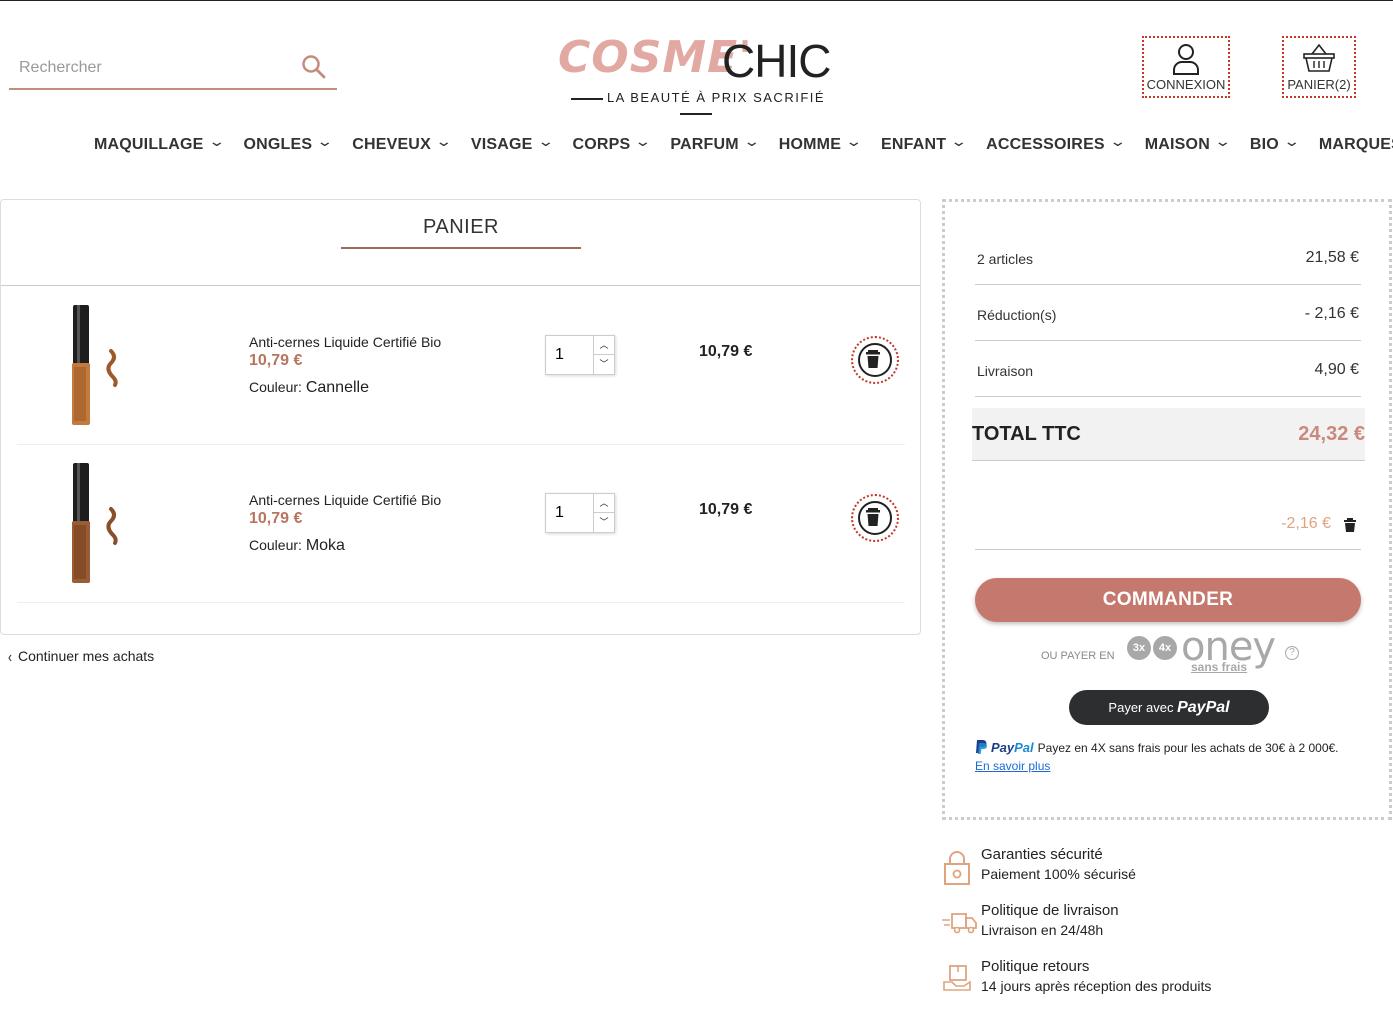  What do you see at coordinates (1292, 653) in the screenshot?
I see `help-icon: ?` at bounding box center [1292, 653].